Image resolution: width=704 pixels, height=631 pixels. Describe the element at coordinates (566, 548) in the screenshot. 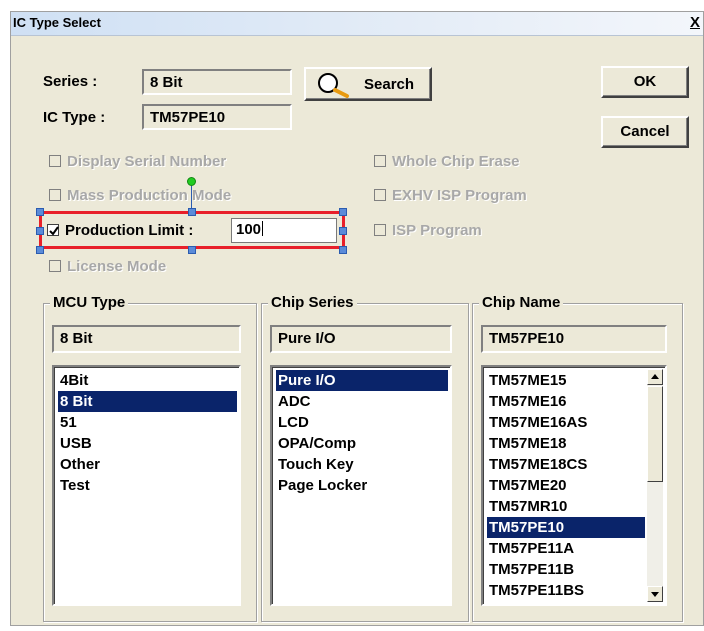

I see `list-item: TM57PE11A` at that location.